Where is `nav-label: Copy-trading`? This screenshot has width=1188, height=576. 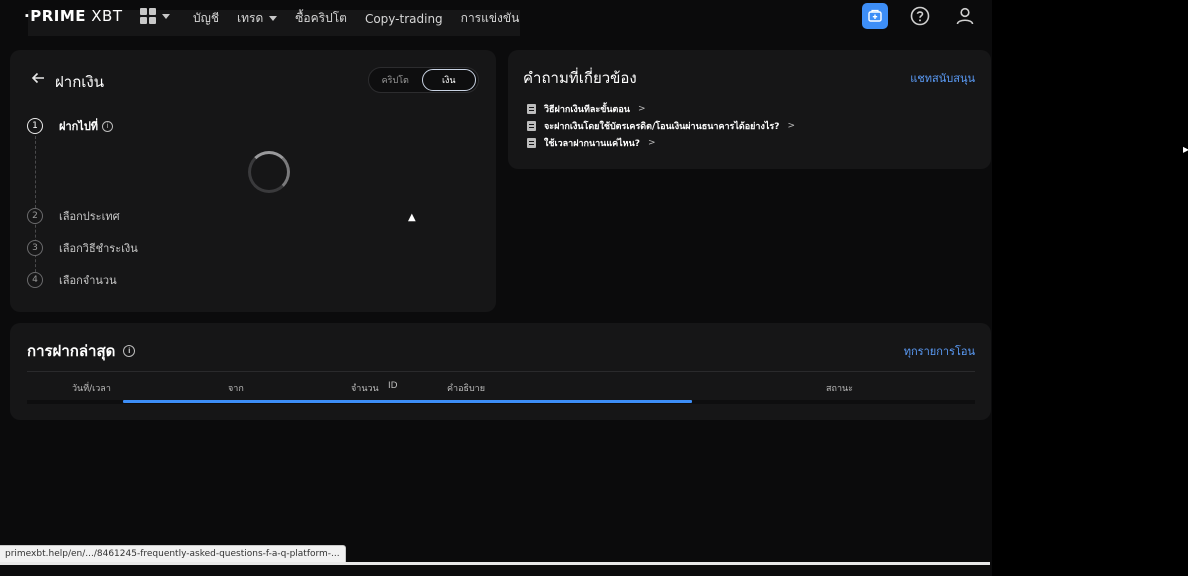
nav-label: Copy-trading is located at coordinates (403, 18).